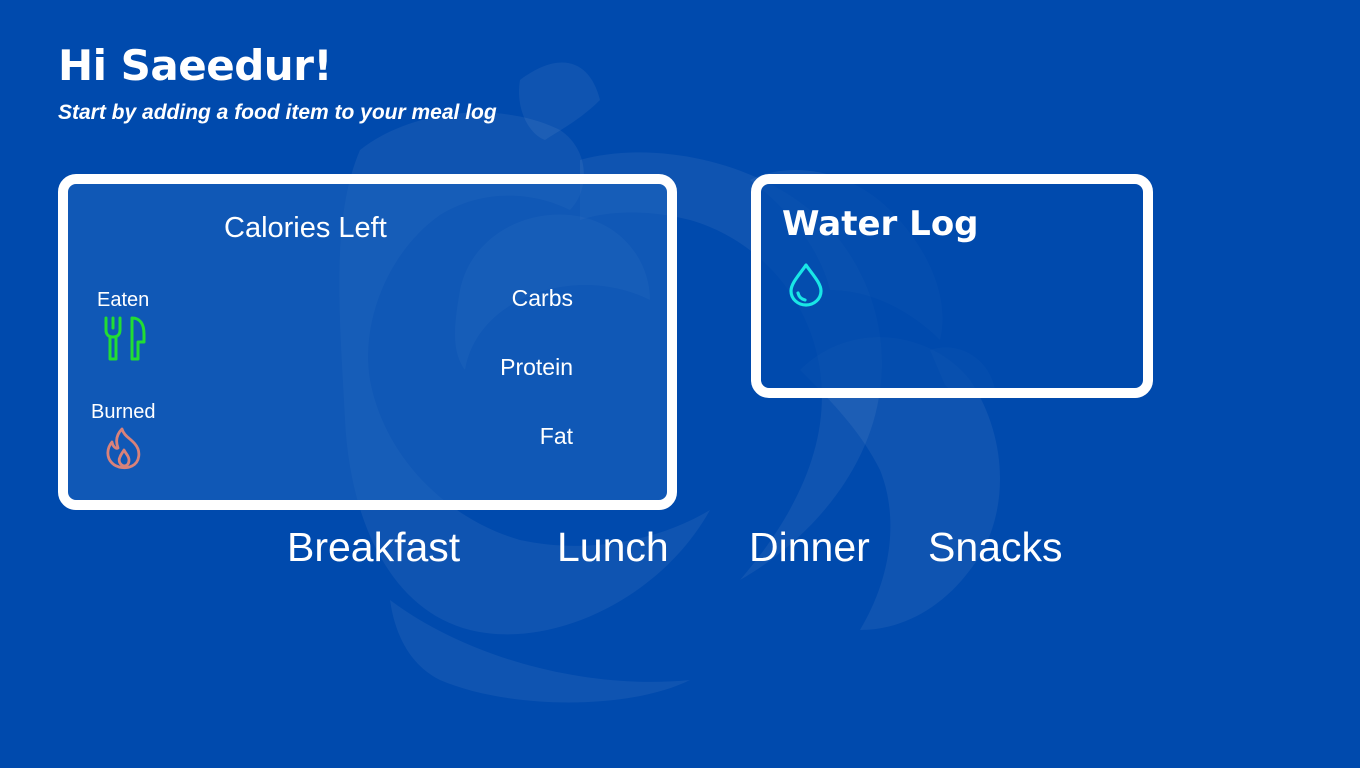 The image size is (1360, 768). I want to click on protein-label: Protein, so click(536, 367).